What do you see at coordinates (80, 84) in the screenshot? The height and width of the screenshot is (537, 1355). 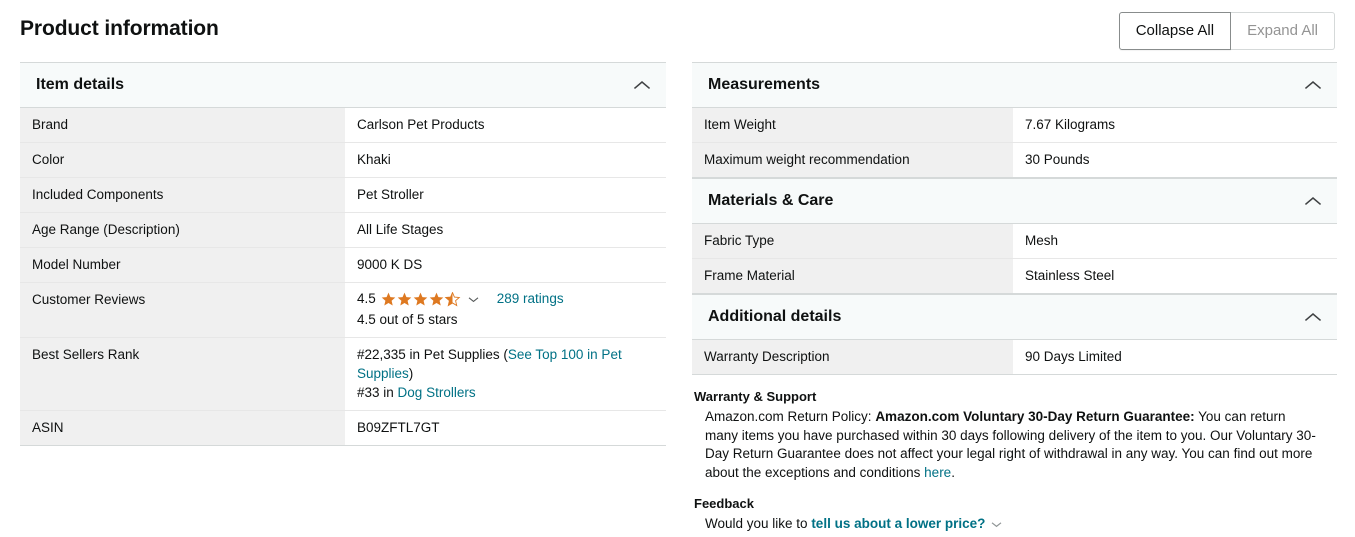 I see `section-title: Item details` at bounding box center [80, 84].